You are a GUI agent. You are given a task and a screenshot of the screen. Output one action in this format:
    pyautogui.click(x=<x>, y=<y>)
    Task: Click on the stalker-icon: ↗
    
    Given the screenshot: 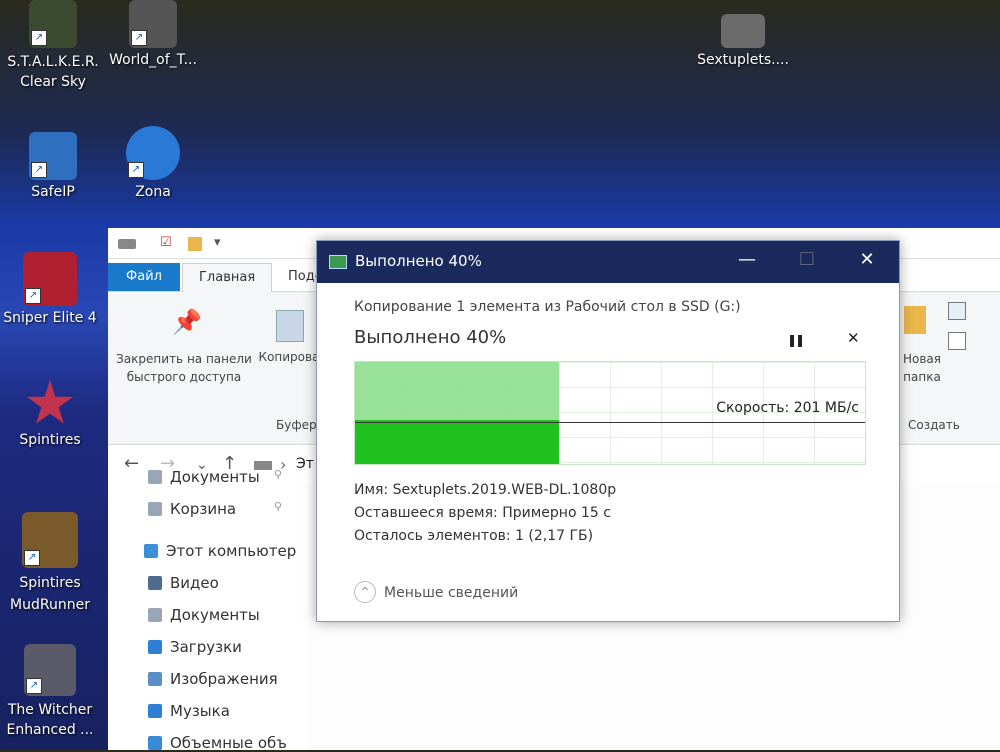 What is the action you would take?
    pyautogui.click(x=53, y=24)
    